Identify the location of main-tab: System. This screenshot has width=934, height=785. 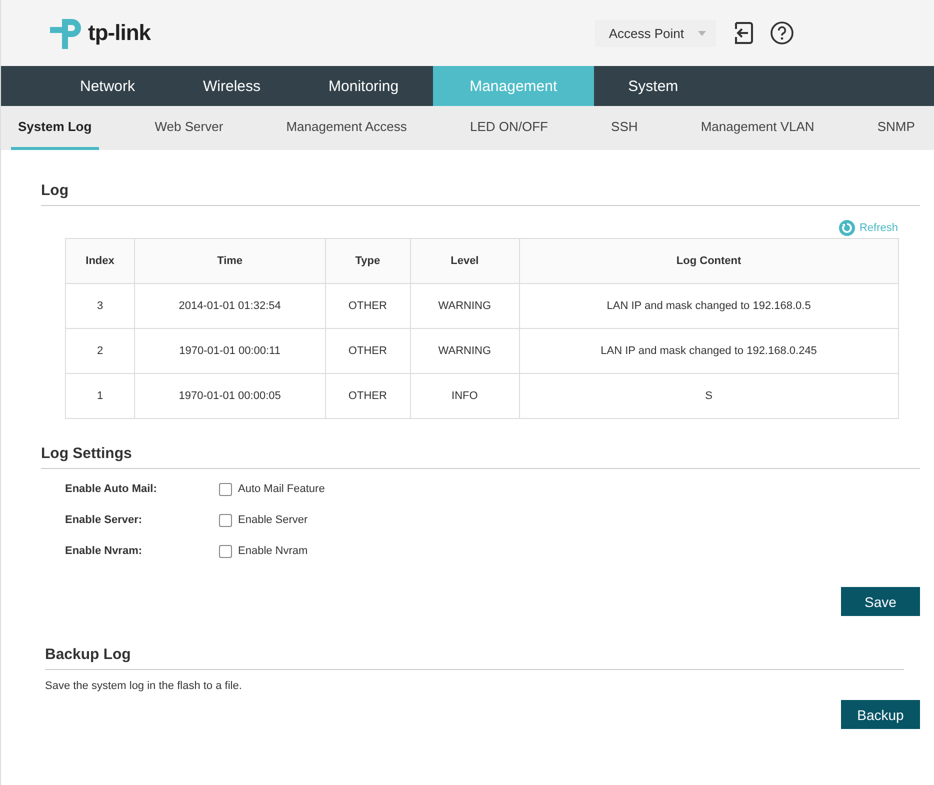
(653, 86).